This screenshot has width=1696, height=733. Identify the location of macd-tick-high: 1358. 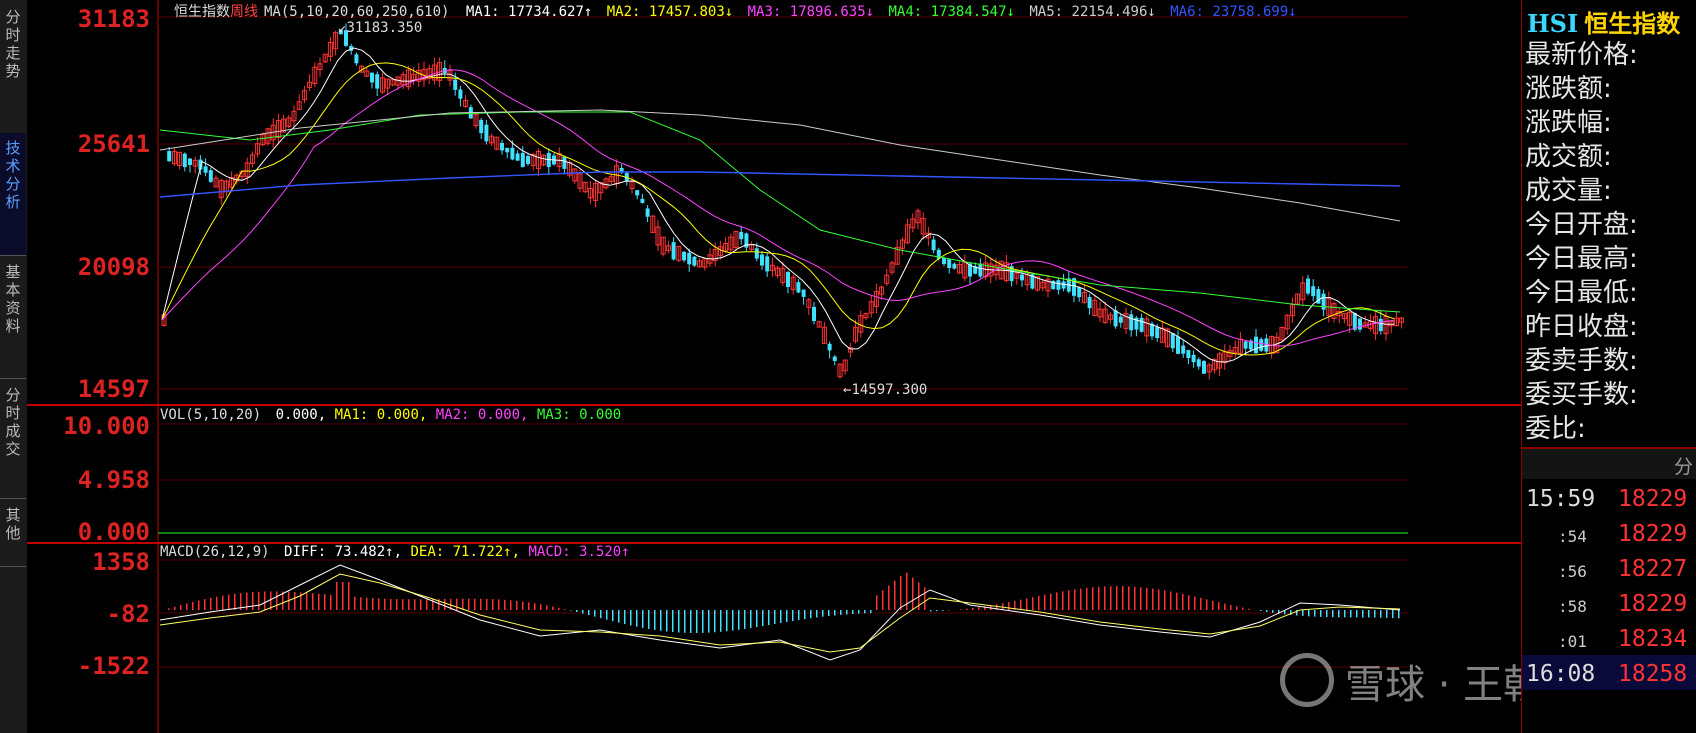
(121, 562).